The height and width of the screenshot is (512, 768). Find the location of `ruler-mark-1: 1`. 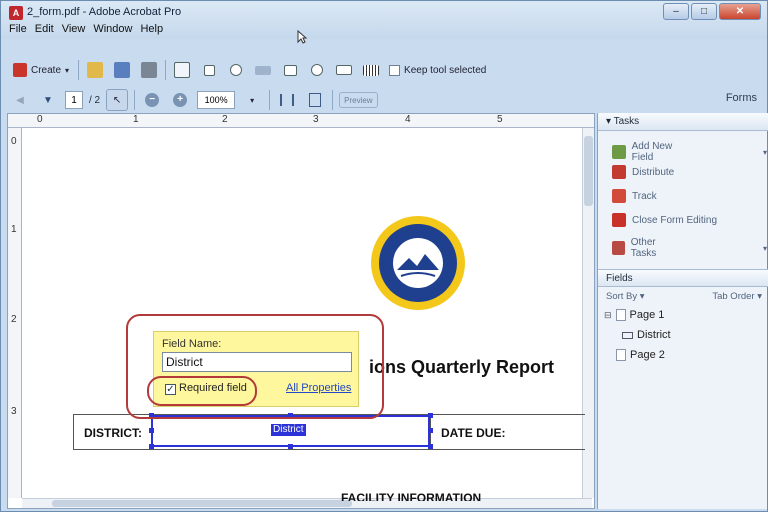

ruler-mark-1: 1 is located at coordinates (136, 119).